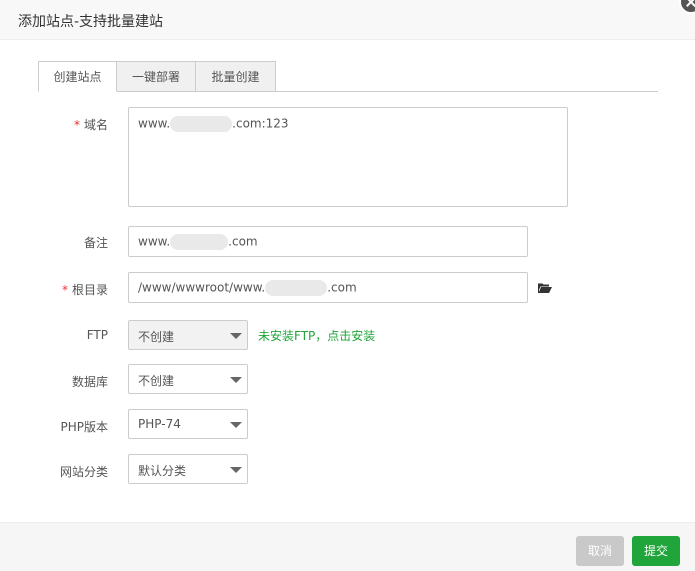  What do you see at coordinates (328, 241) in the screenshot?
I see `remark-input: www. .com` at bounding box center [328, 241].